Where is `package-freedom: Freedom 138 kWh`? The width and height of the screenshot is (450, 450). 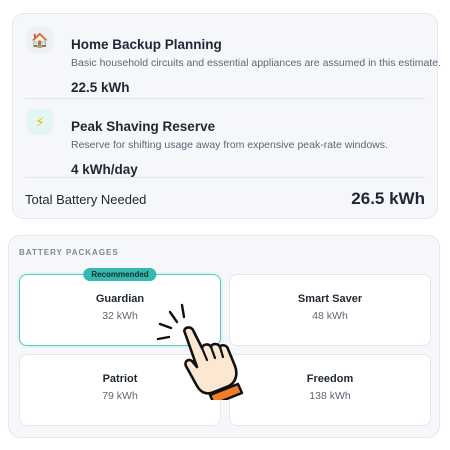 package-freedom: Freedom 138 kWh is located at coordinates (330, 390).